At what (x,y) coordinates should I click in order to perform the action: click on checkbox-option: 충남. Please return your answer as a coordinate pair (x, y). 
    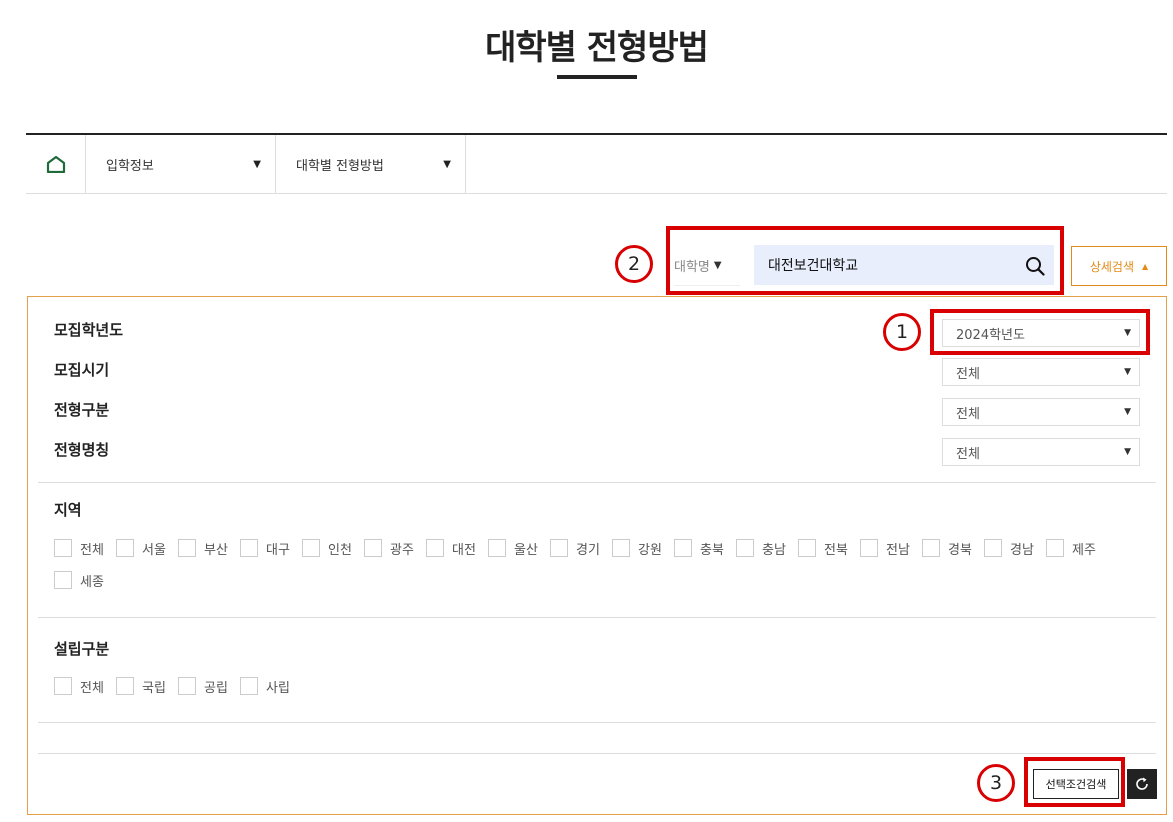
    Looking at the image, I should click on (763, 548).